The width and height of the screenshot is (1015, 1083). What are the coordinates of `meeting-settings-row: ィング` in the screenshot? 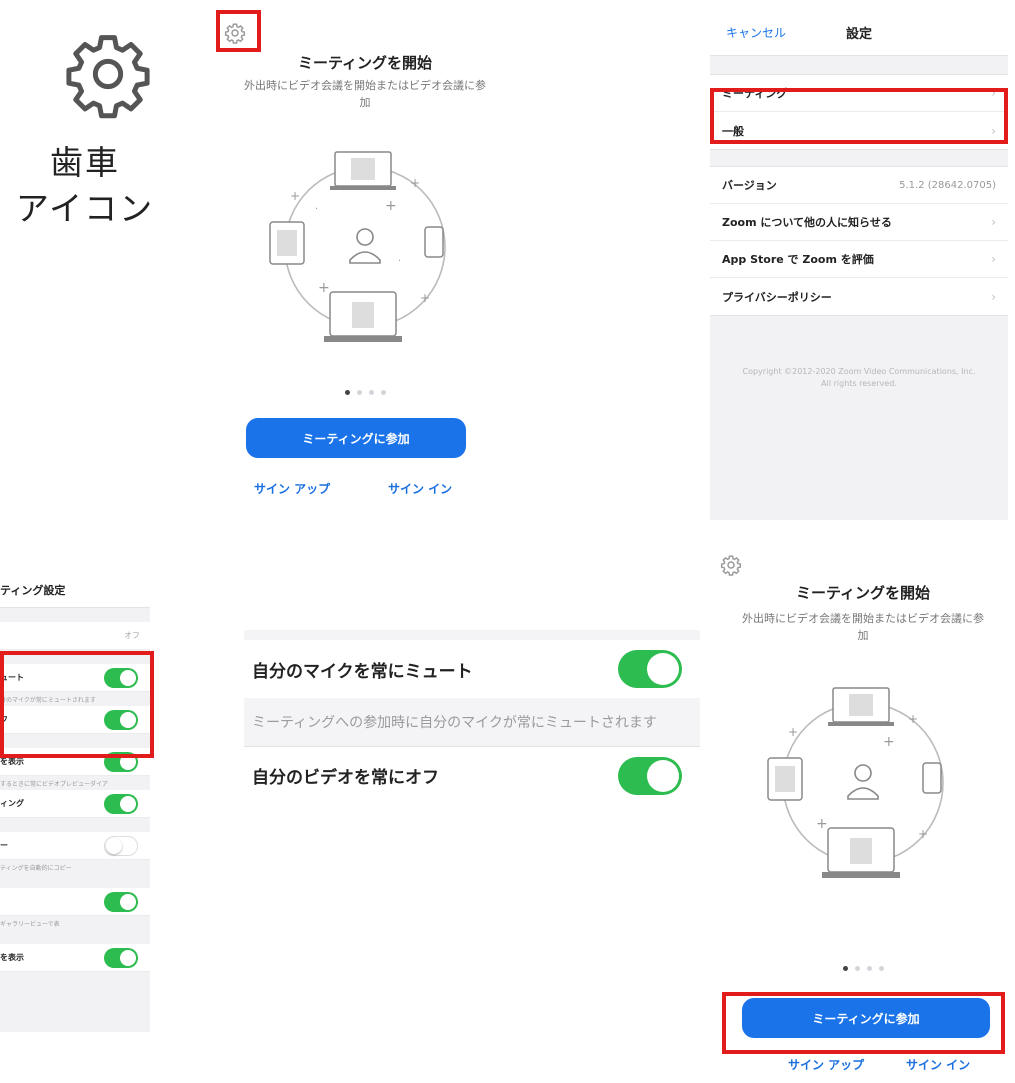 It's located at (75, 804).